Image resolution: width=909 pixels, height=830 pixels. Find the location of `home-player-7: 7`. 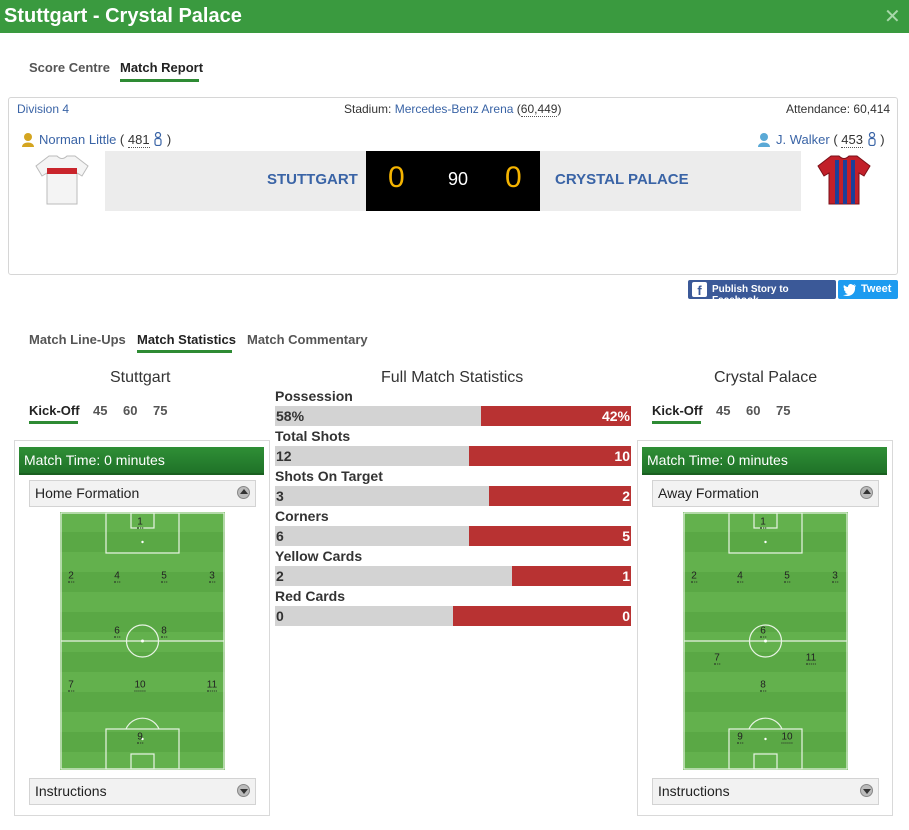

home-player-7: 7 is located at coordinates (71, 686).